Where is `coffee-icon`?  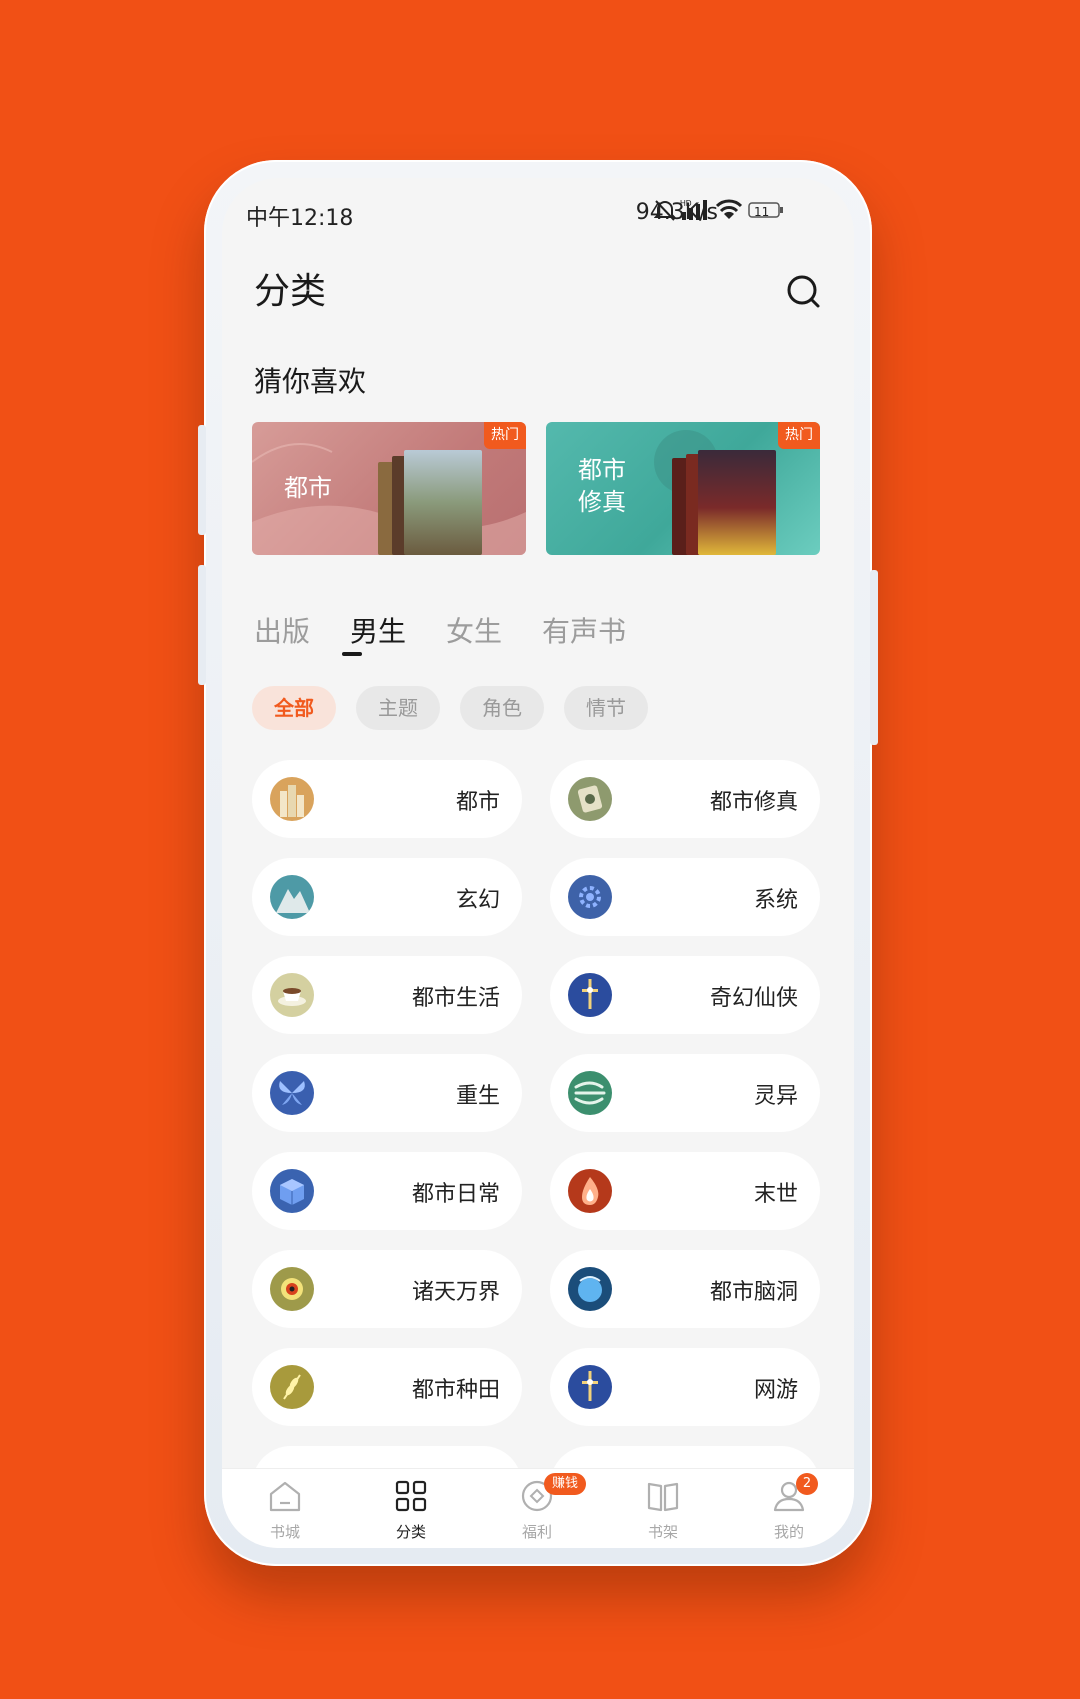
coffee-icon is located at coordinates (292, 995).